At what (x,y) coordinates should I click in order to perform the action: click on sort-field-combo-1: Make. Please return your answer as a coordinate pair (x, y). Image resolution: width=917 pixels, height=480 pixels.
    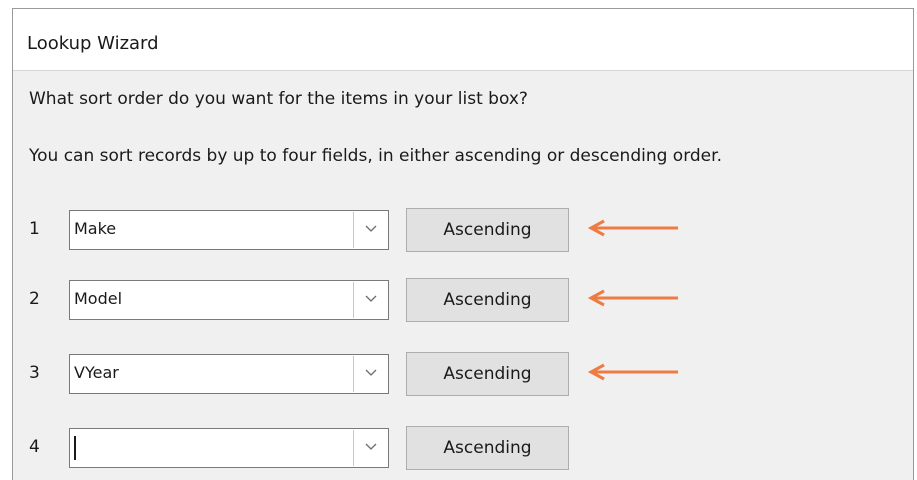
    Looking at the image, I should click on (229, 230).